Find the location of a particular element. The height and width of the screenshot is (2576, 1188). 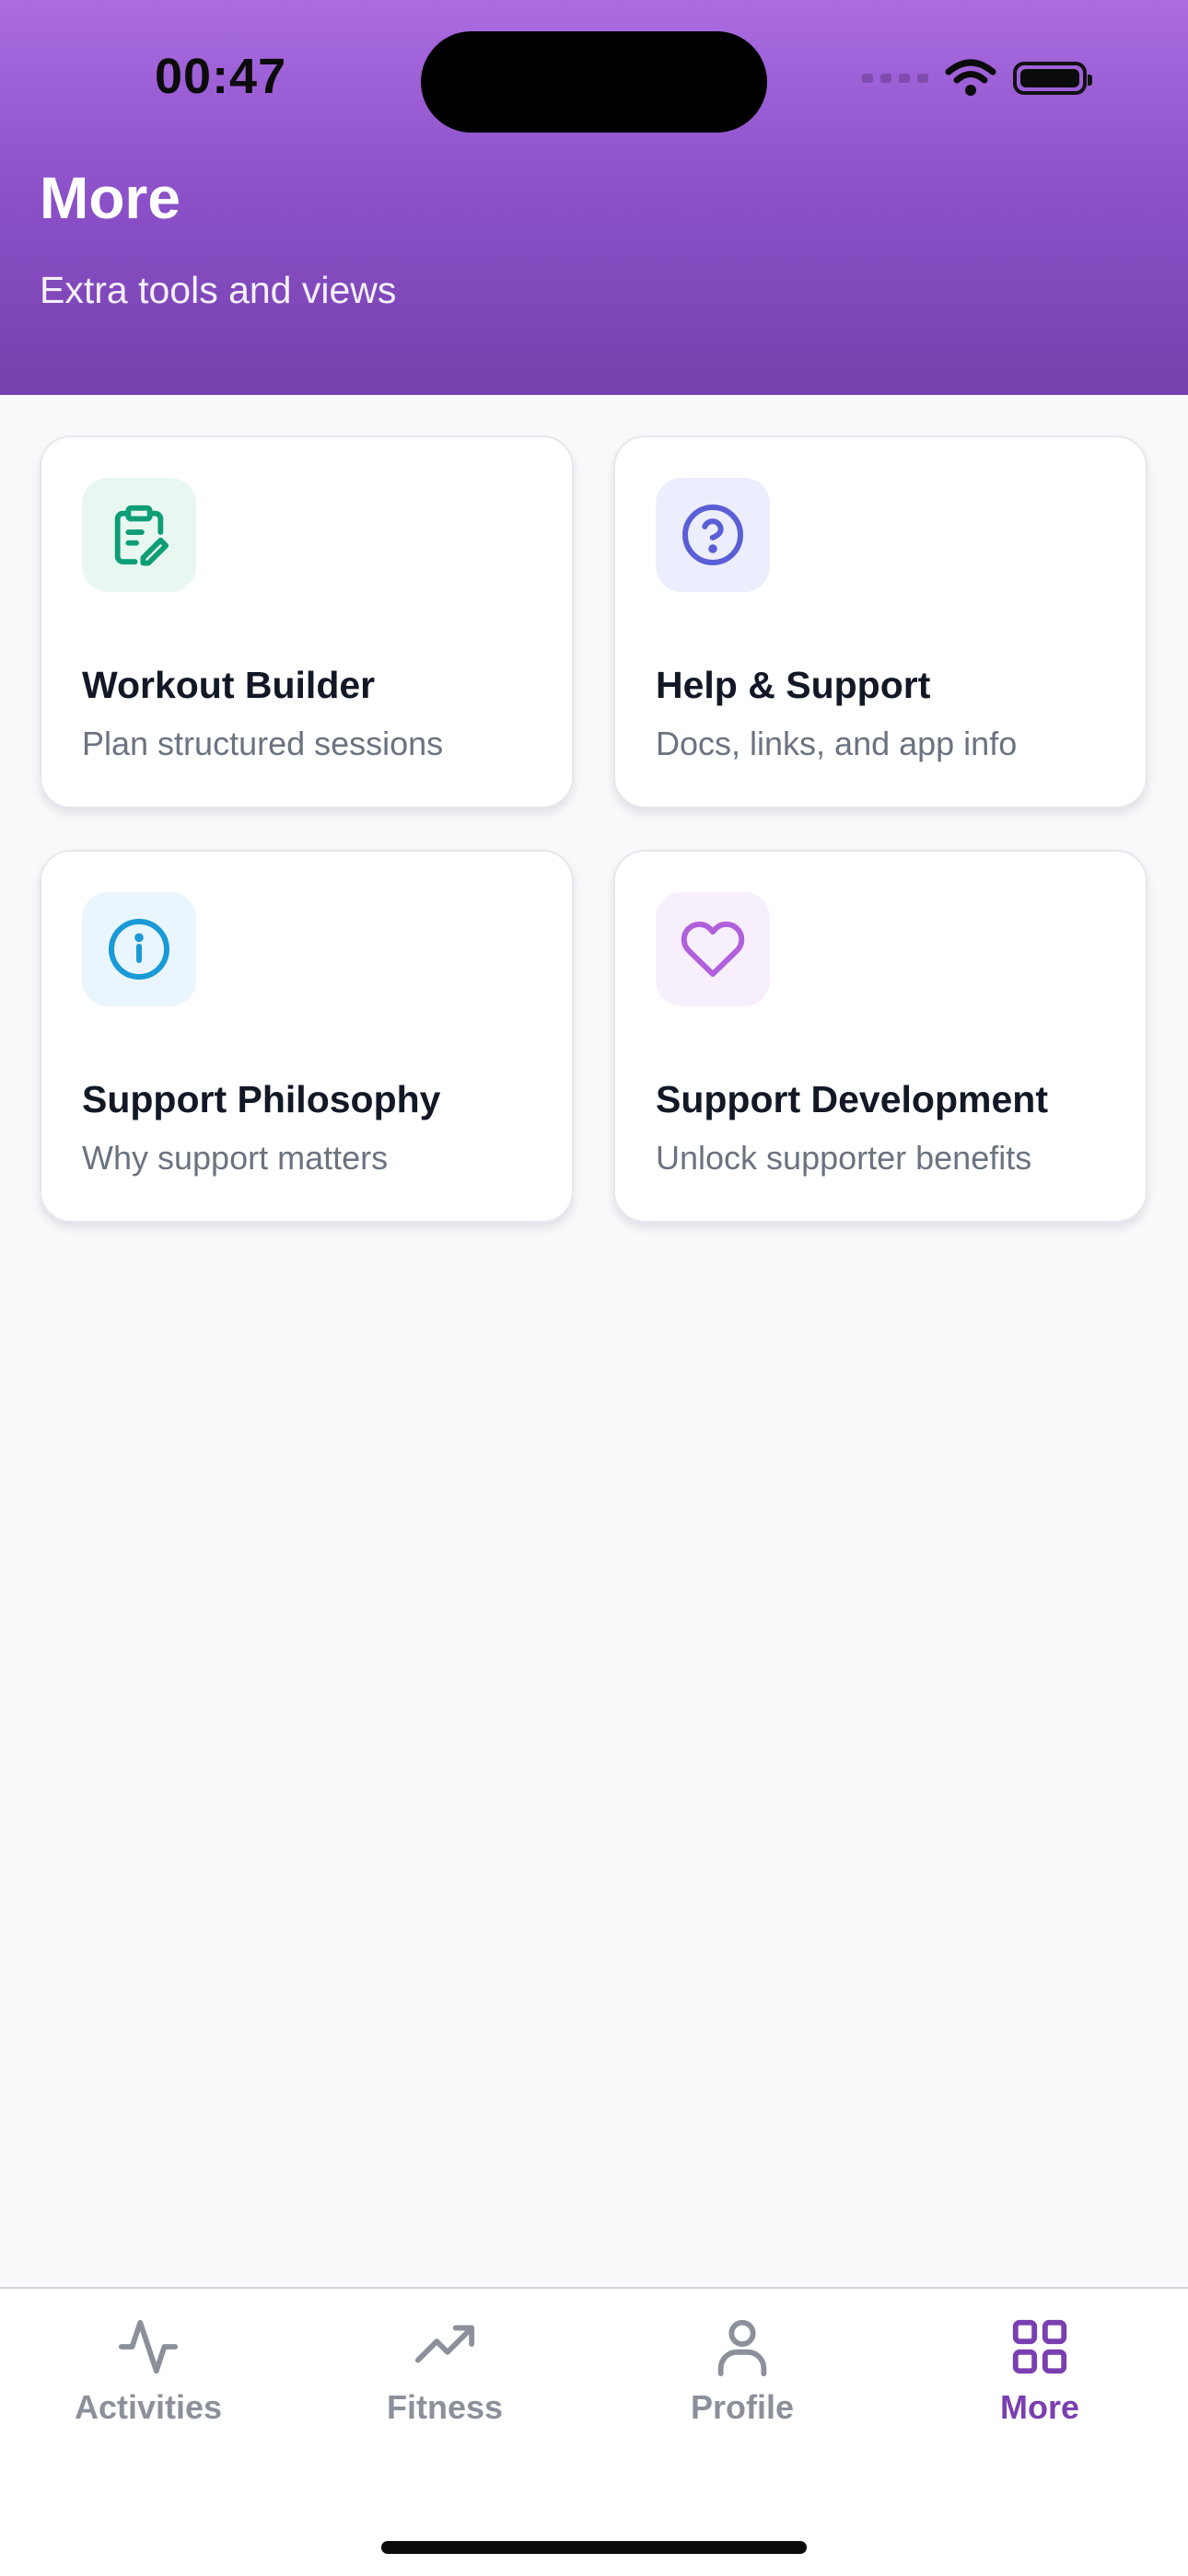

tab-label: Fitness is located at coordinates (445, 2407).